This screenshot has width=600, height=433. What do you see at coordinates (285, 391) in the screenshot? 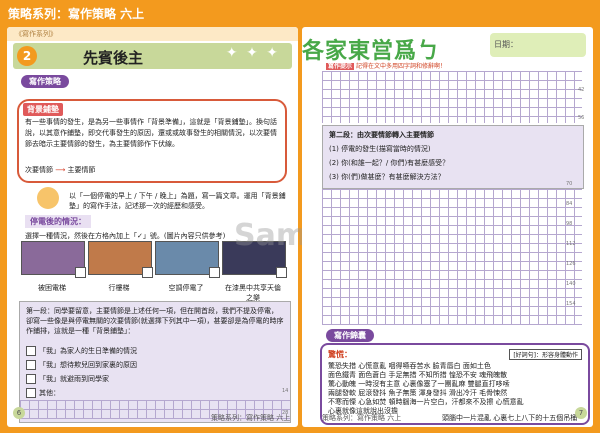
I see `row-number: 14` at bounding box center [285, 391].